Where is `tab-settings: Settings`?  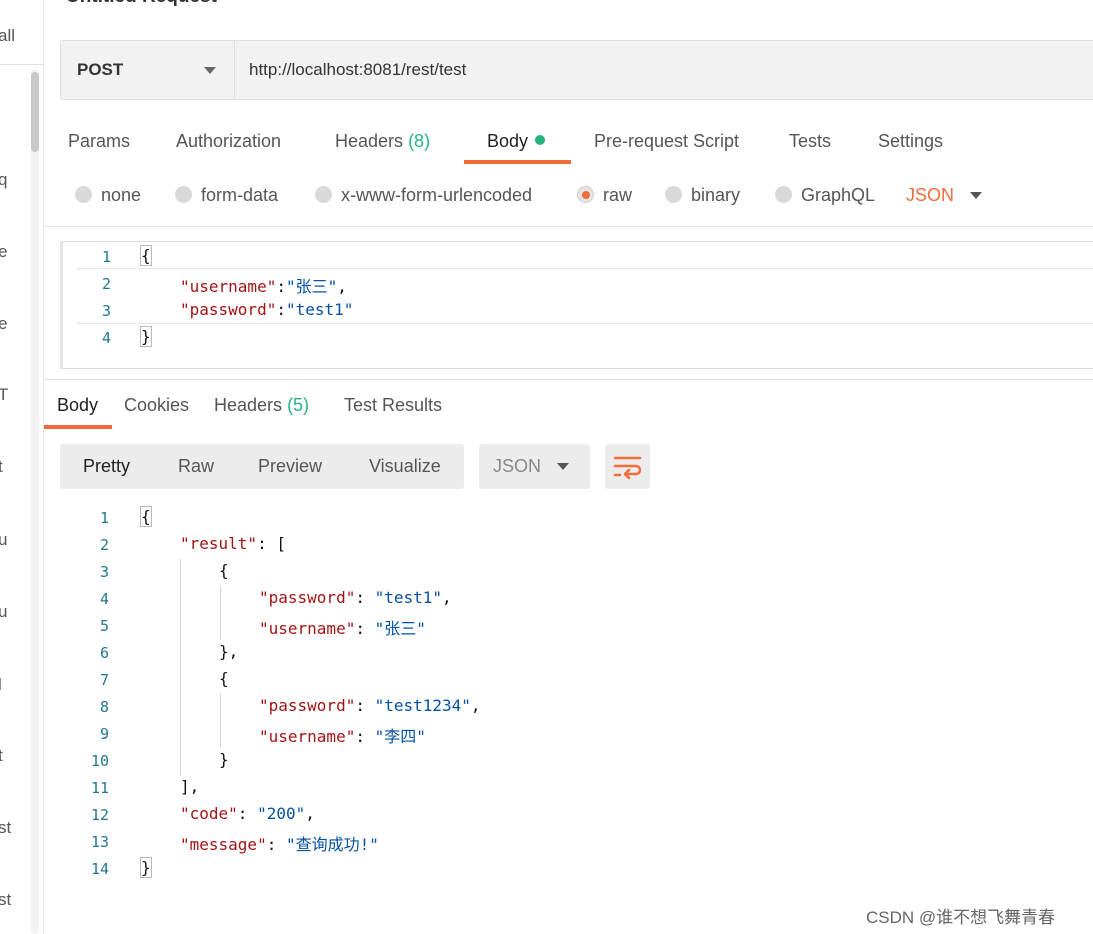
tab-settings: Settings is located at coordinates (910, 141).